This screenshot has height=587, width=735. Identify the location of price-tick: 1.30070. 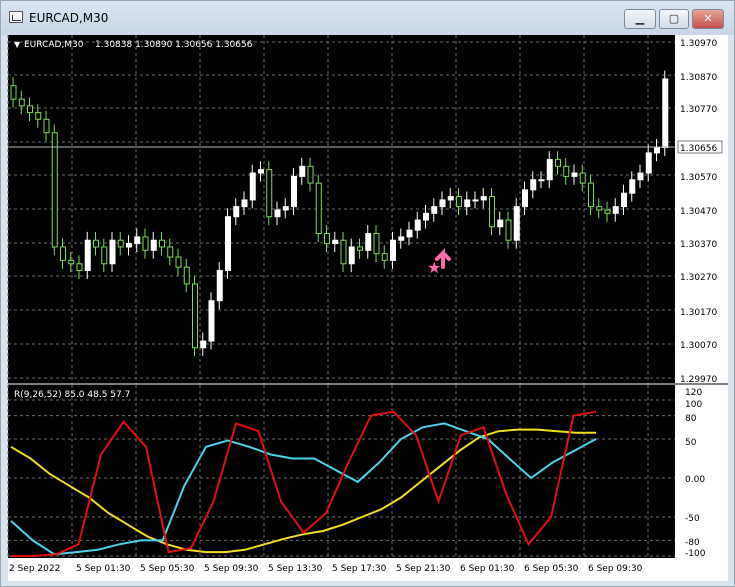
(698, 346).